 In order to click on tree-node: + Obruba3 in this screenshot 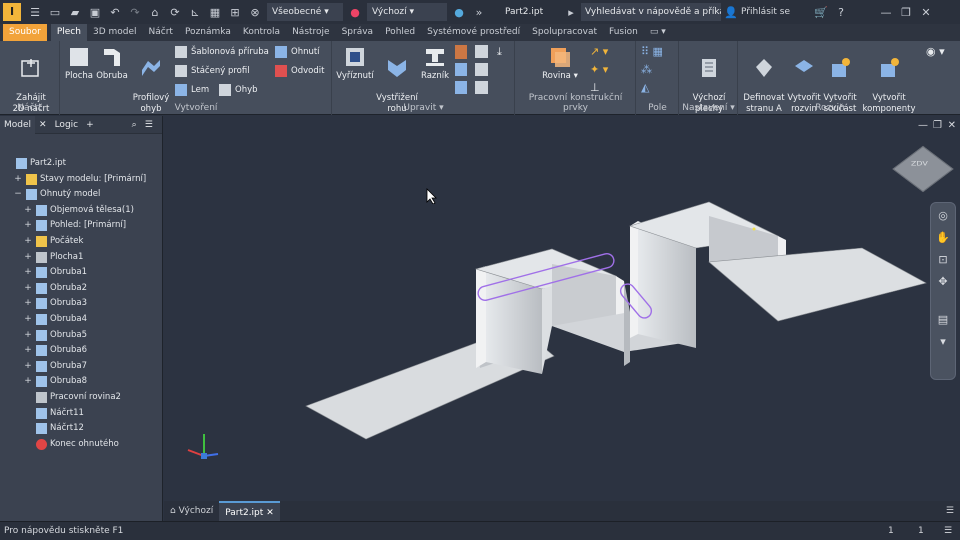, I will do `click(55, 303)`.